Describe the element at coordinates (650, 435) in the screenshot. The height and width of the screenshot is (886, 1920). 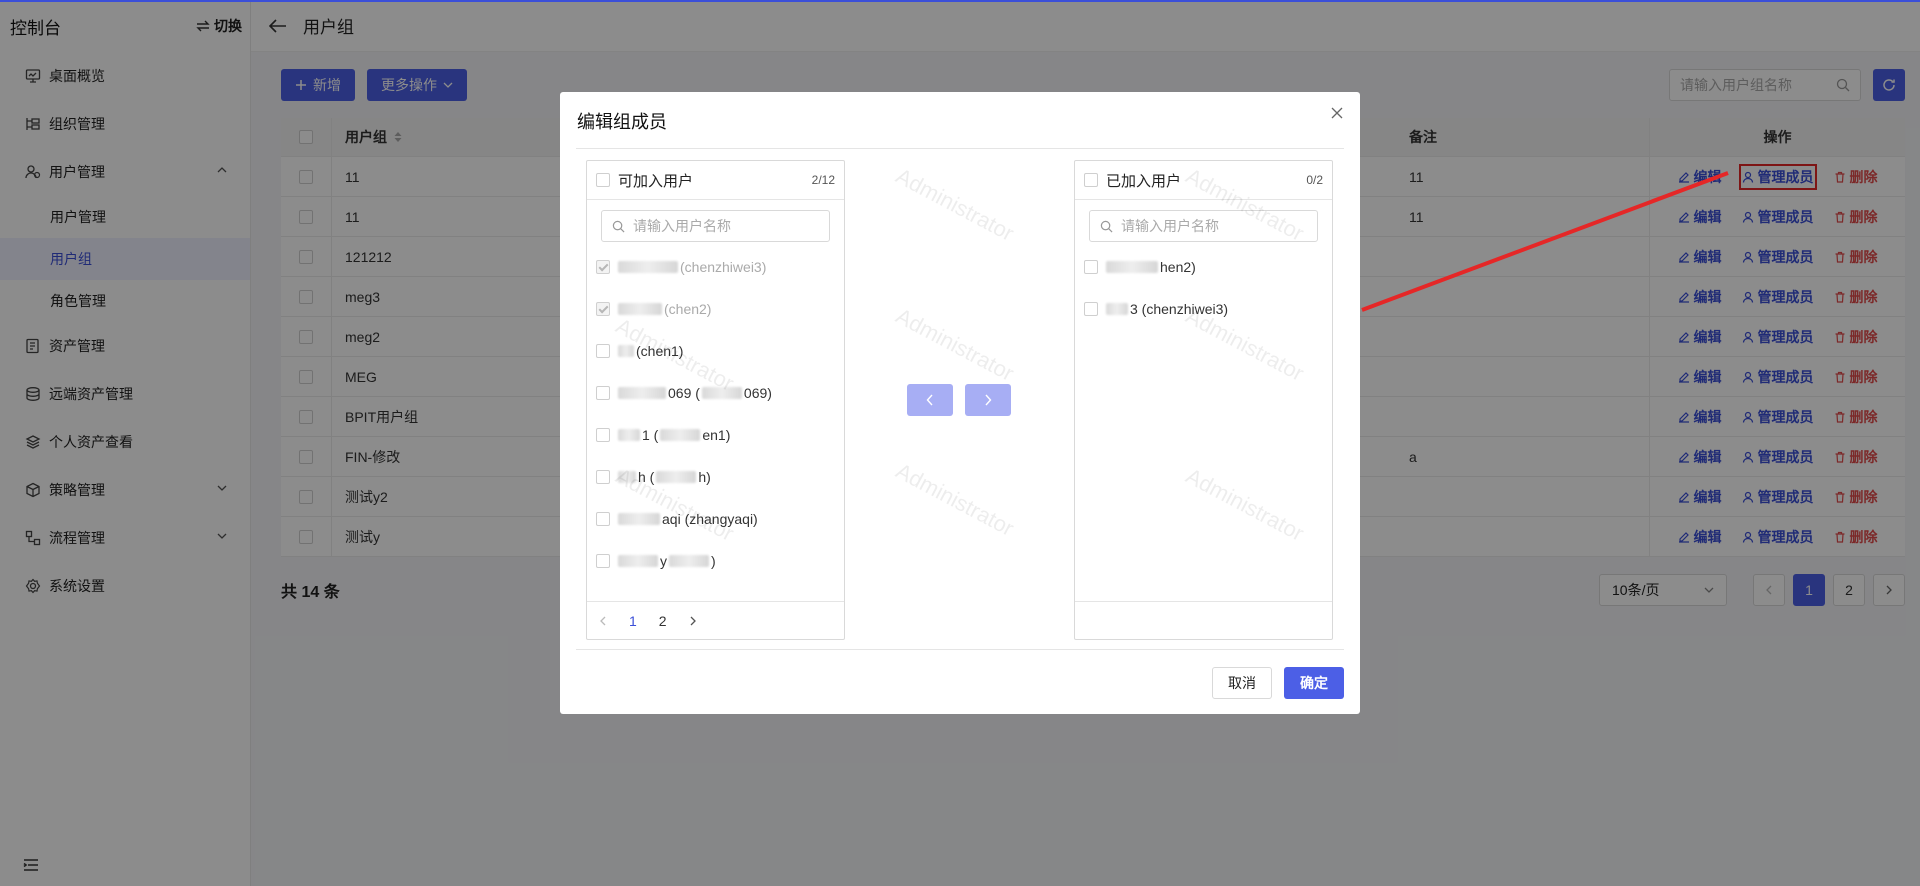
I see `user-label: 1 (` at that location.